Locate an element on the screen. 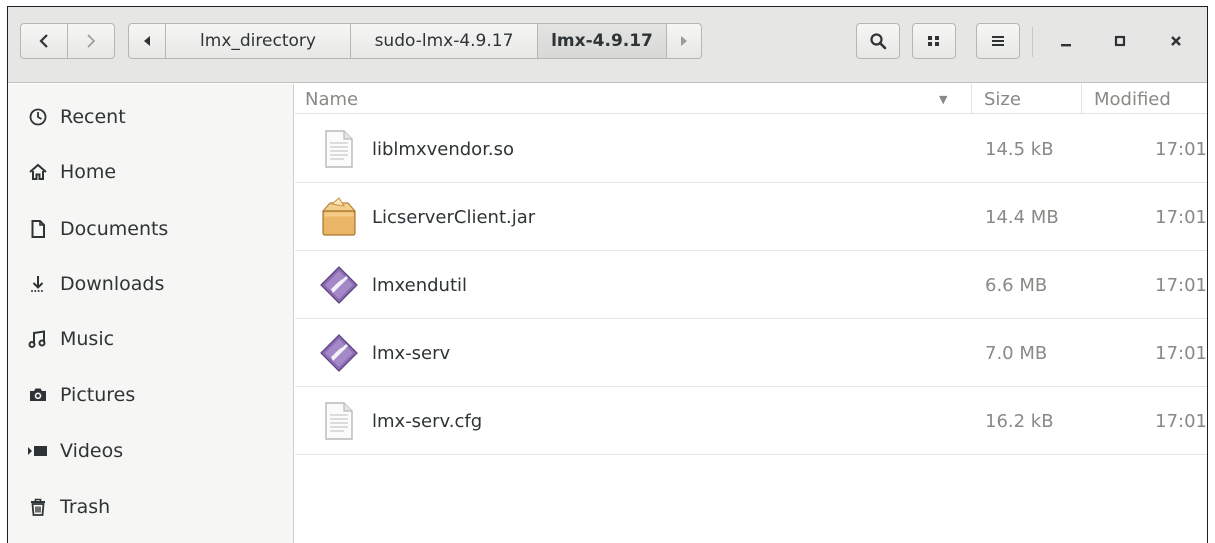 This screenshot has width=1215, height=543. menu-button is located at coordinates (998, 41).